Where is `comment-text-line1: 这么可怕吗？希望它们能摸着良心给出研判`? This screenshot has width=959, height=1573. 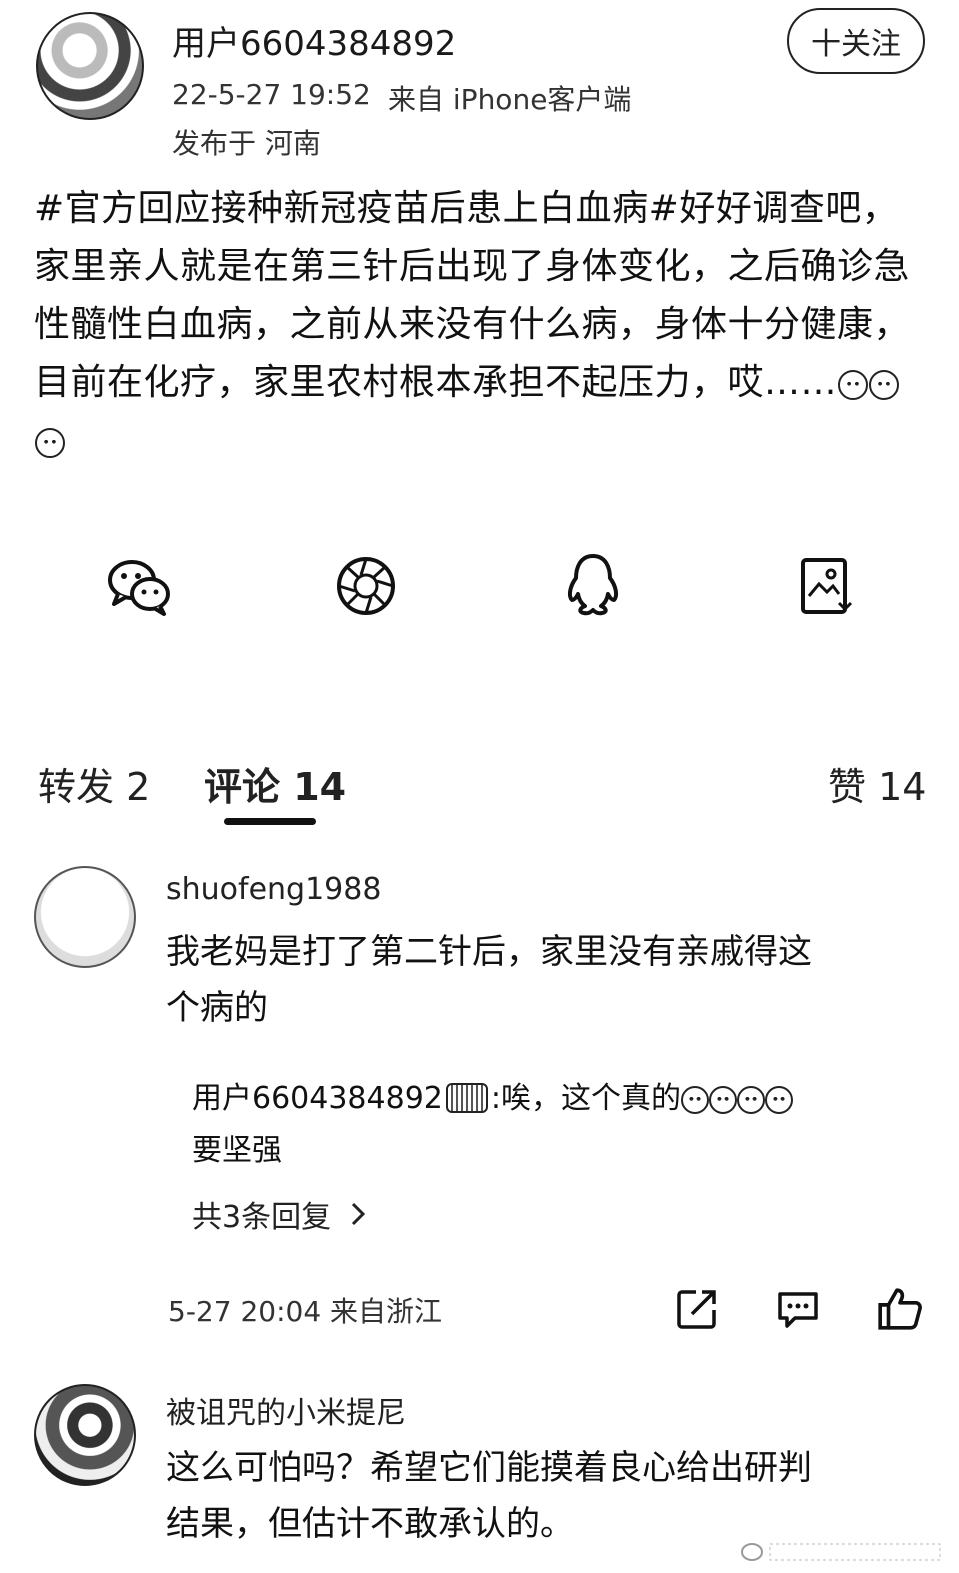
comment-text-line1: 这么可怕吗？希望它们能摸着良心给出研判 is located at coordinates (489, 1468).